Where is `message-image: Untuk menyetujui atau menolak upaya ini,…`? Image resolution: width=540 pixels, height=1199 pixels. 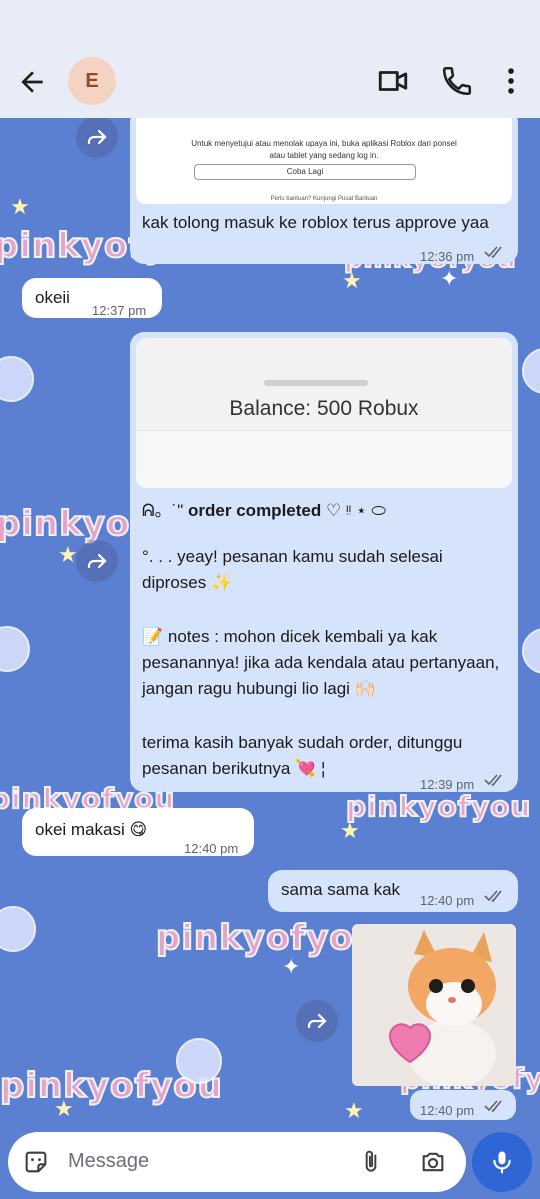 message-image: Untuk menyetujui atau menolak upaya ini,… is located at coordinates (324, 156).